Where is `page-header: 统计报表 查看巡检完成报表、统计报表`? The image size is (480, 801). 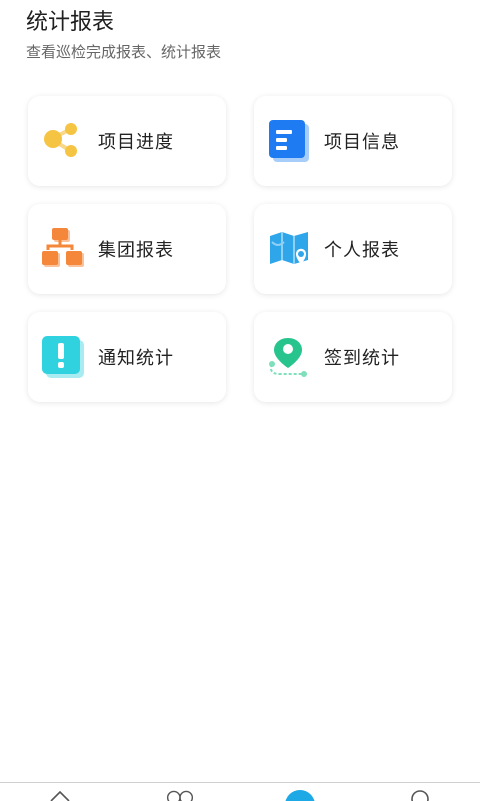
page-header: 统计报表 查看巡检完成报表、统计报表 is located at coordinates (123, 35).